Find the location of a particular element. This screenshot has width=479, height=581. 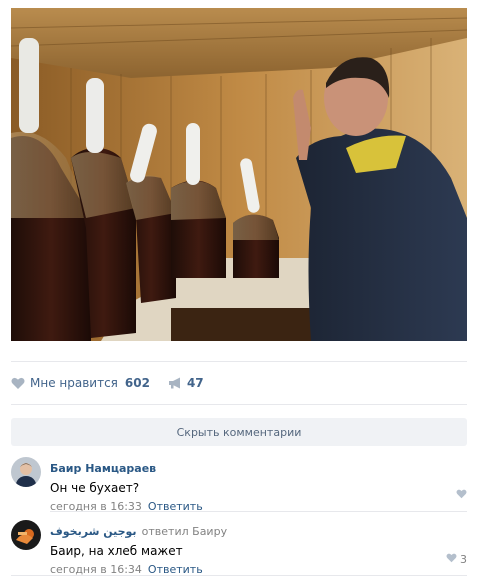

comment-text: Баир, на хлеб мажет is located at coordinates (116, 551).